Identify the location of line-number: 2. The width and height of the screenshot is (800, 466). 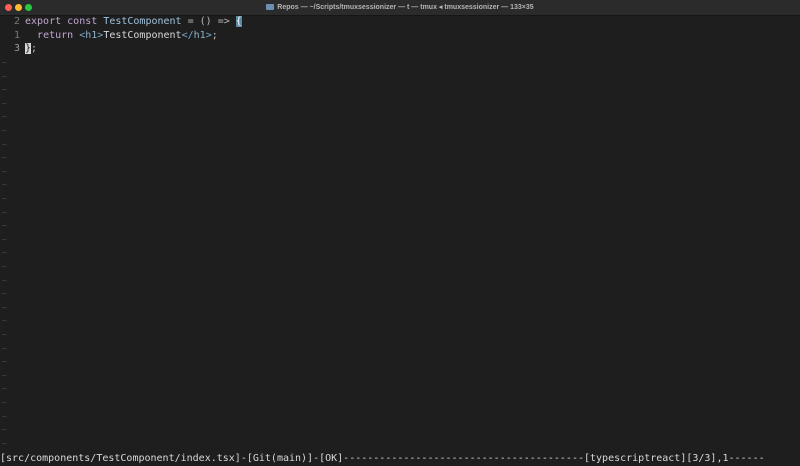
(16, 21).